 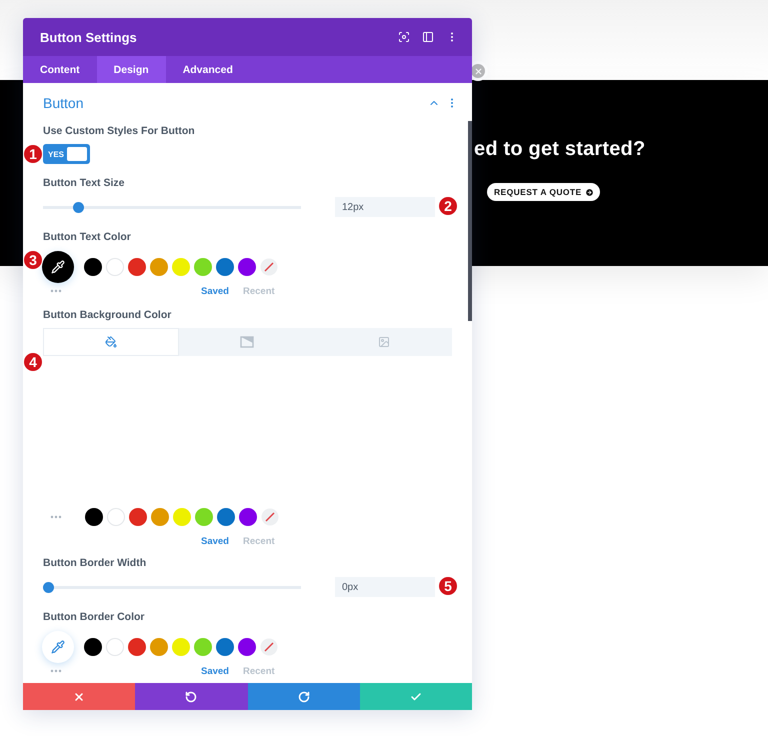 I want to click on setting-label: Button Border Color, so click(x=94, y=617).